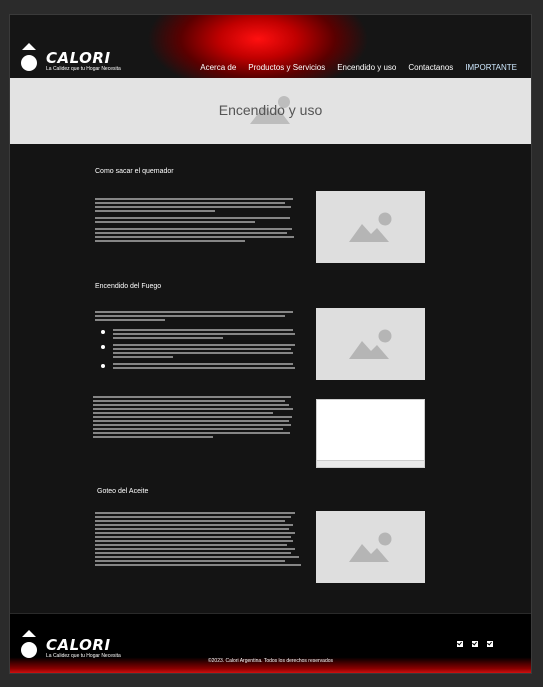 The image size is (543, 687). Describe the element at coordinates (78, 645) in the screenshot. I see `footer-brand-name: CALORI` at that location.